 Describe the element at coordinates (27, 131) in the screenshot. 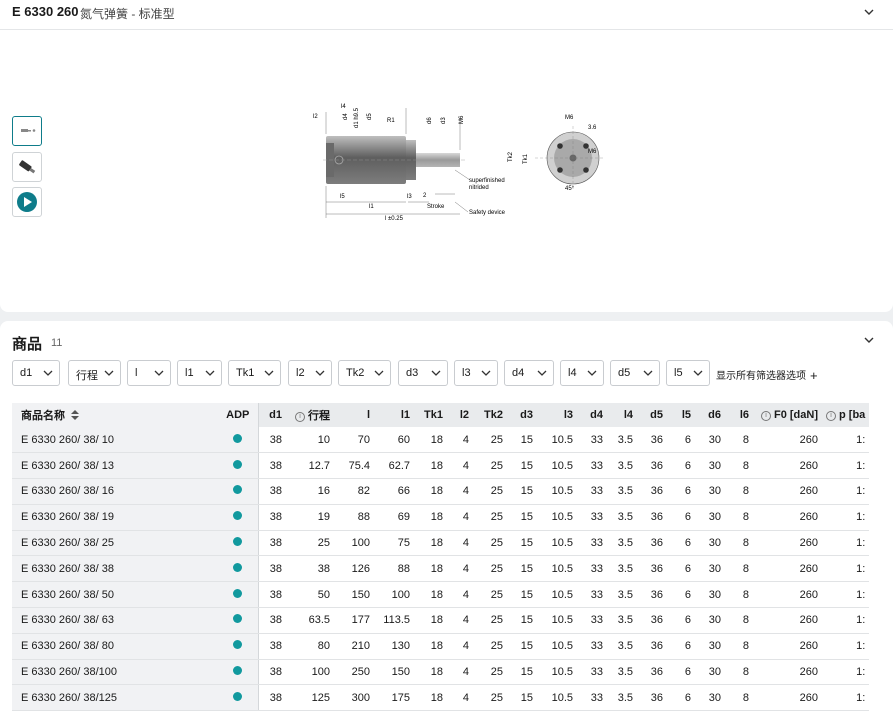

I see `drawing-thumbnail` at that location.